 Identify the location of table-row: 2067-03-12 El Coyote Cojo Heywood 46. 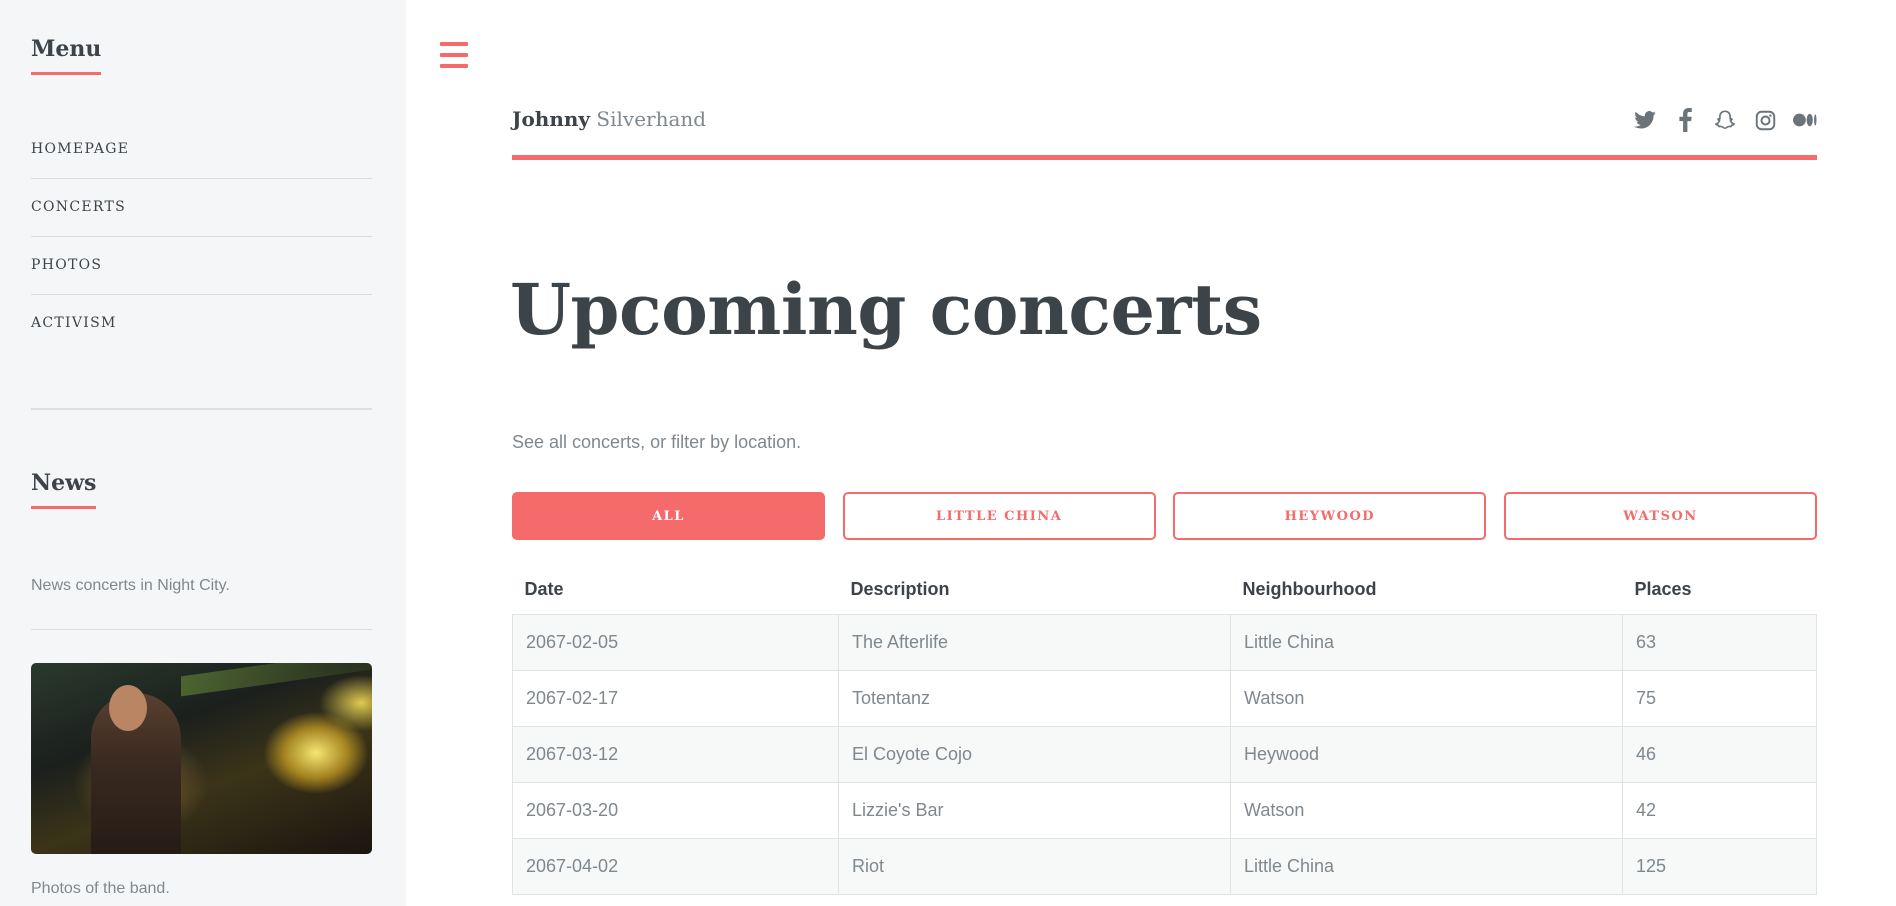
(1164, 754).